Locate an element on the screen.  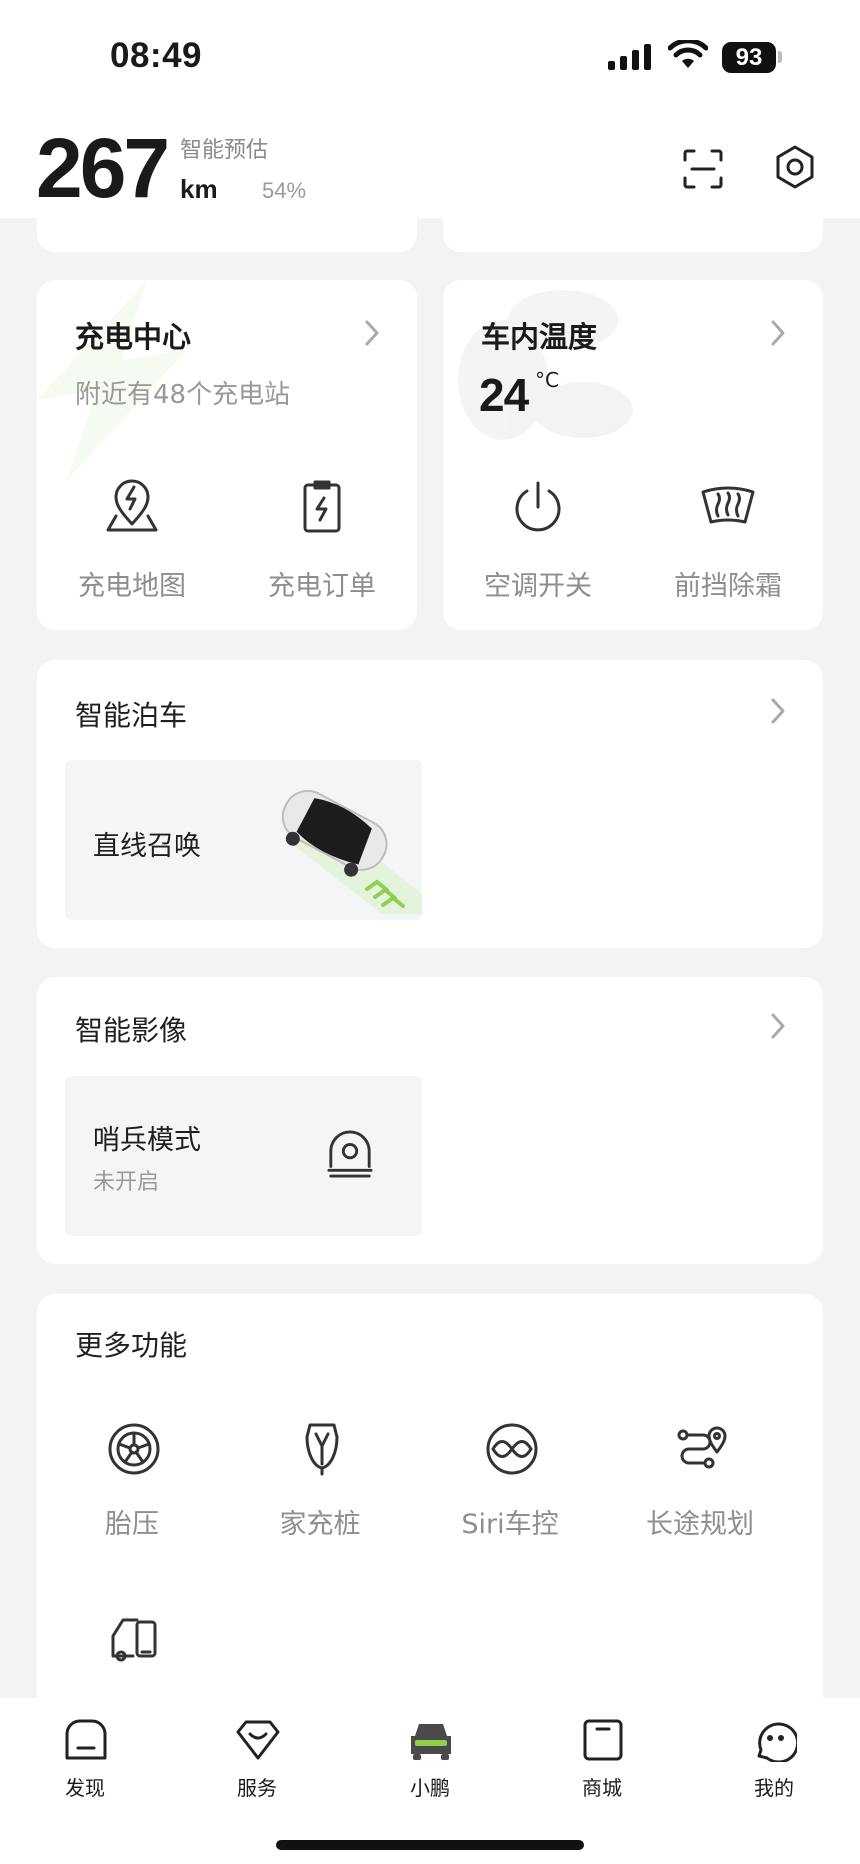
card-title: 更多功能 is located at coordinates (131, 1345).